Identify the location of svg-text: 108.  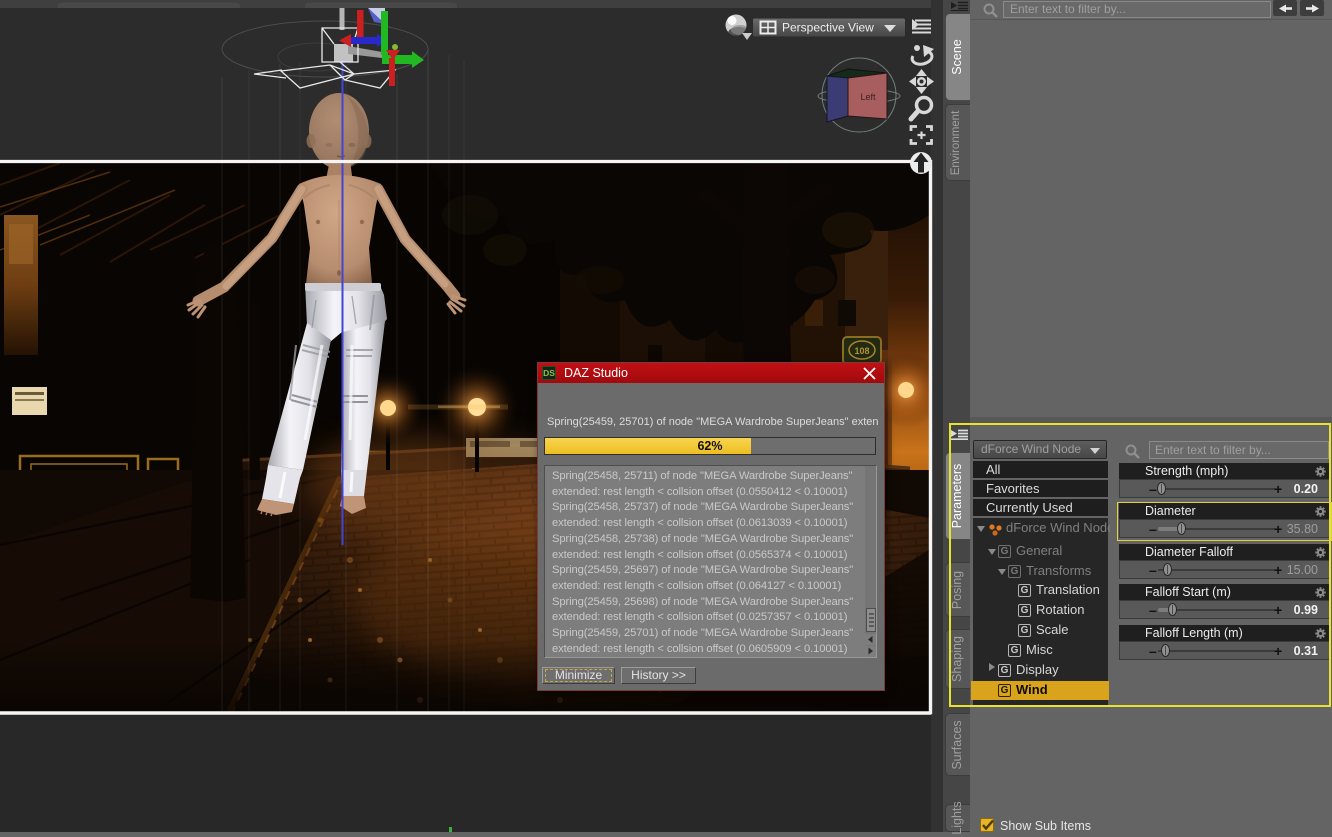
(861, 351).